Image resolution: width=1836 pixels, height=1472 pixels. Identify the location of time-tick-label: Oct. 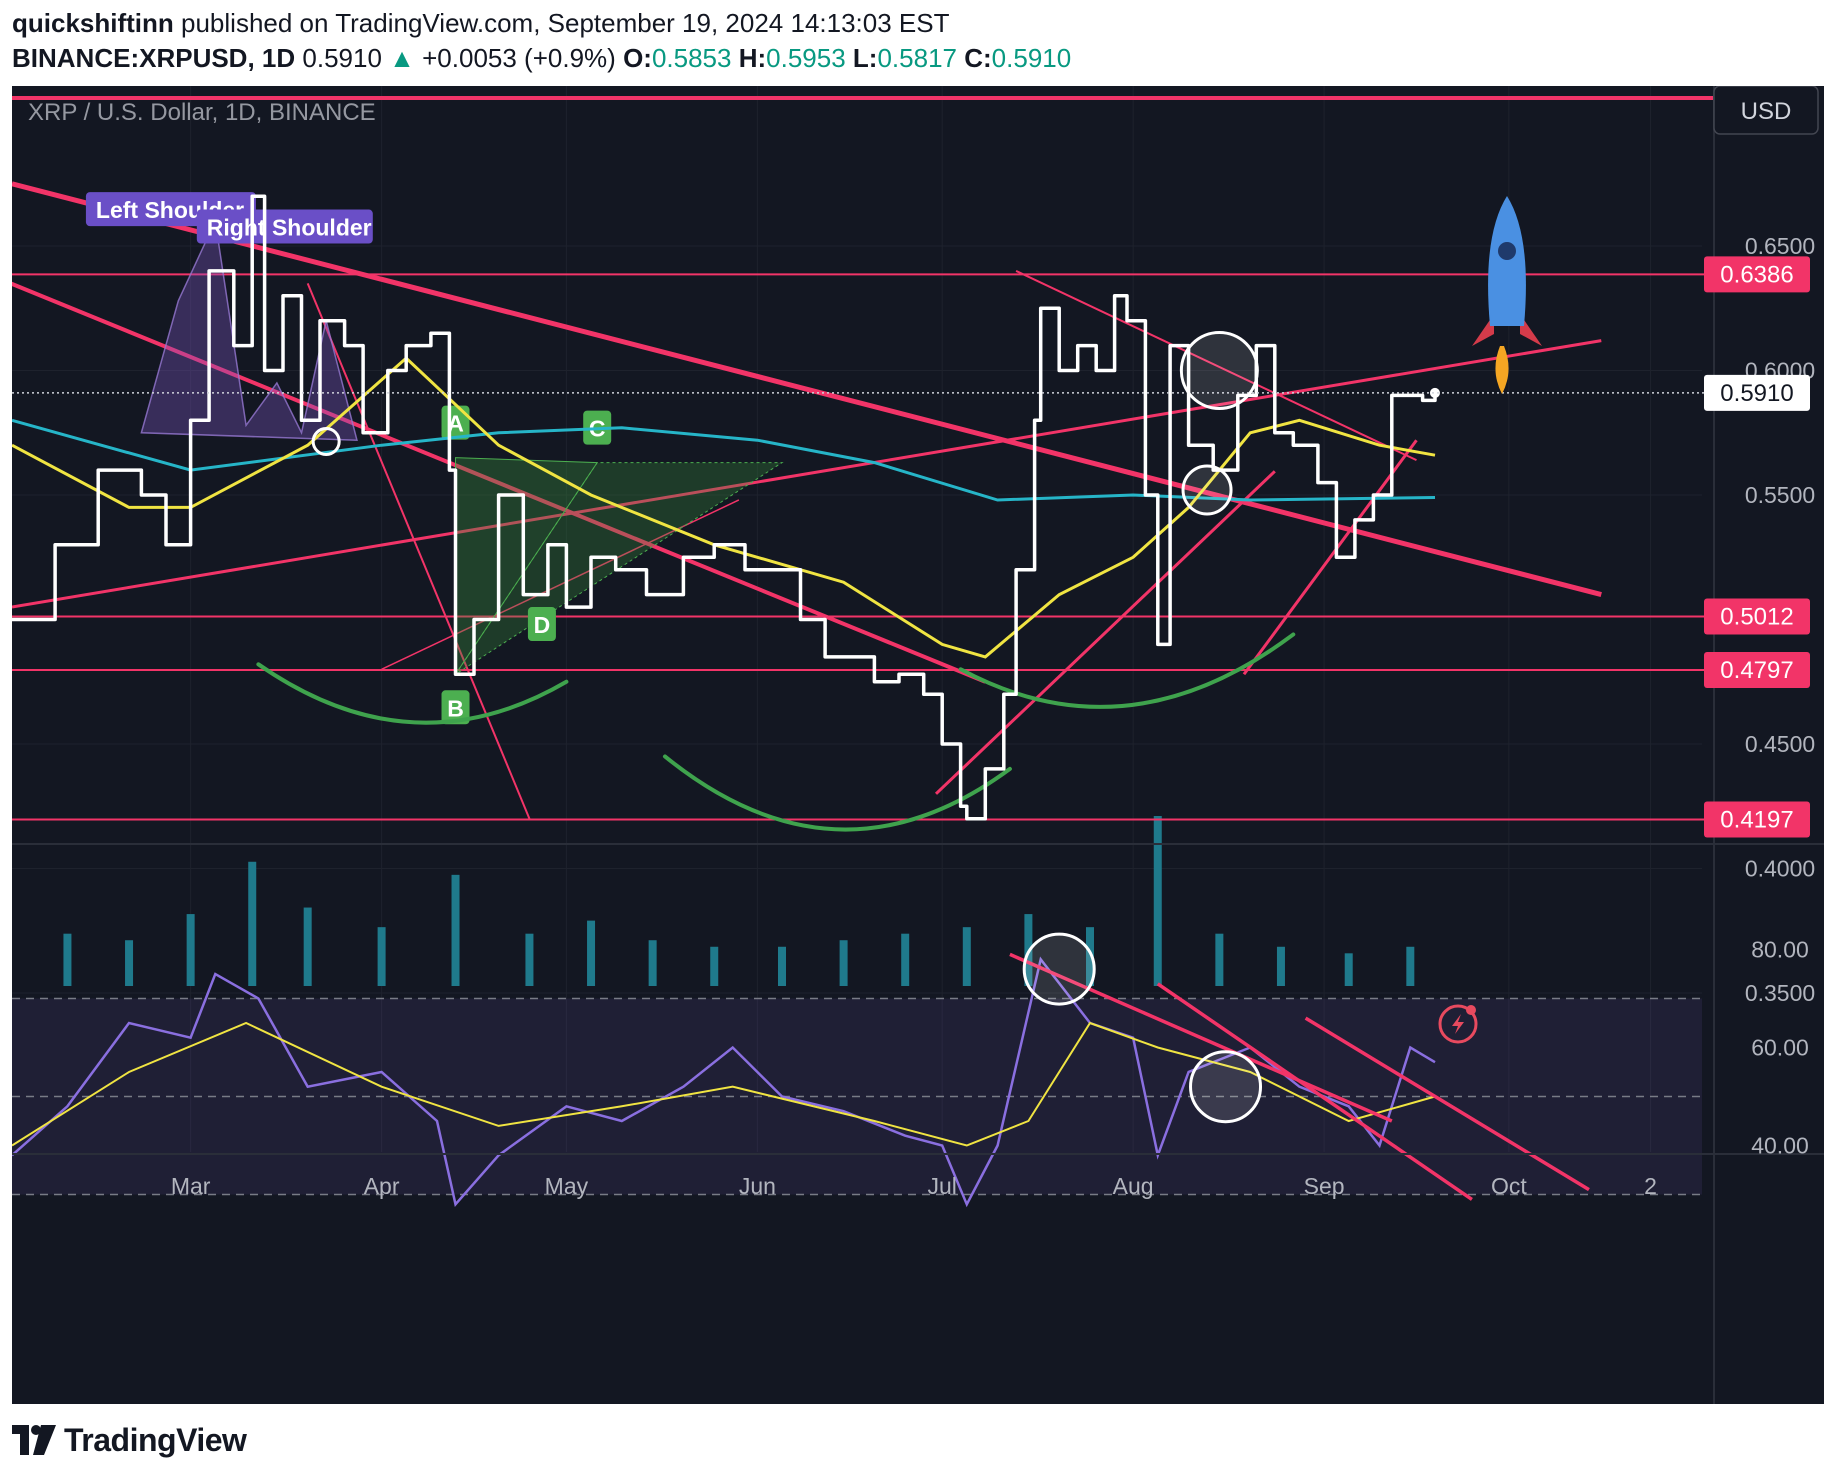
(1509, 1186).